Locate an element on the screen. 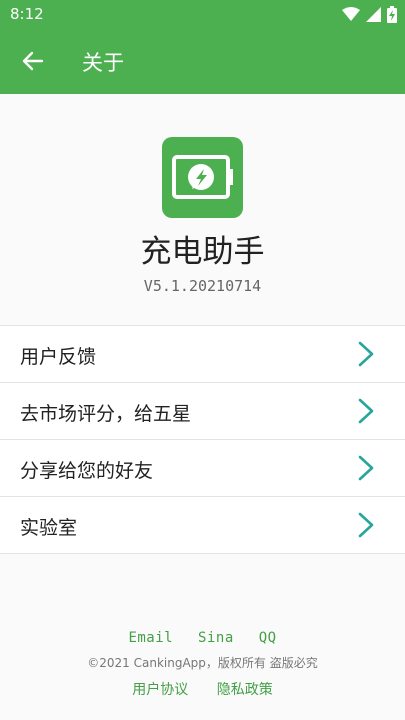 Image resolution: width=405 pixels, height=720 pixels. user-agreement-link: 用户协议 is located at coordinates (160, 690).